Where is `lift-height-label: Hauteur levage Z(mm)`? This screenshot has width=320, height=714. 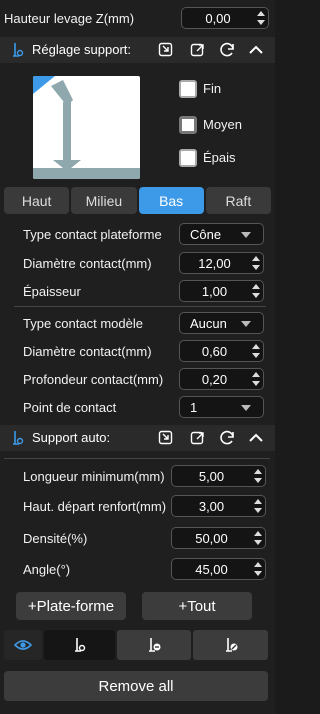 lift-height-label: Hauteur levage Z(mm) is located at coordinates (69, 18).